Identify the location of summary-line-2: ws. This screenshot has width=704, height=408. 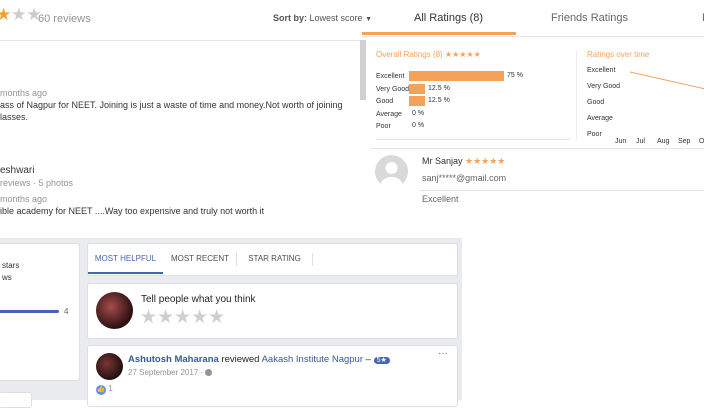
(7, 277).